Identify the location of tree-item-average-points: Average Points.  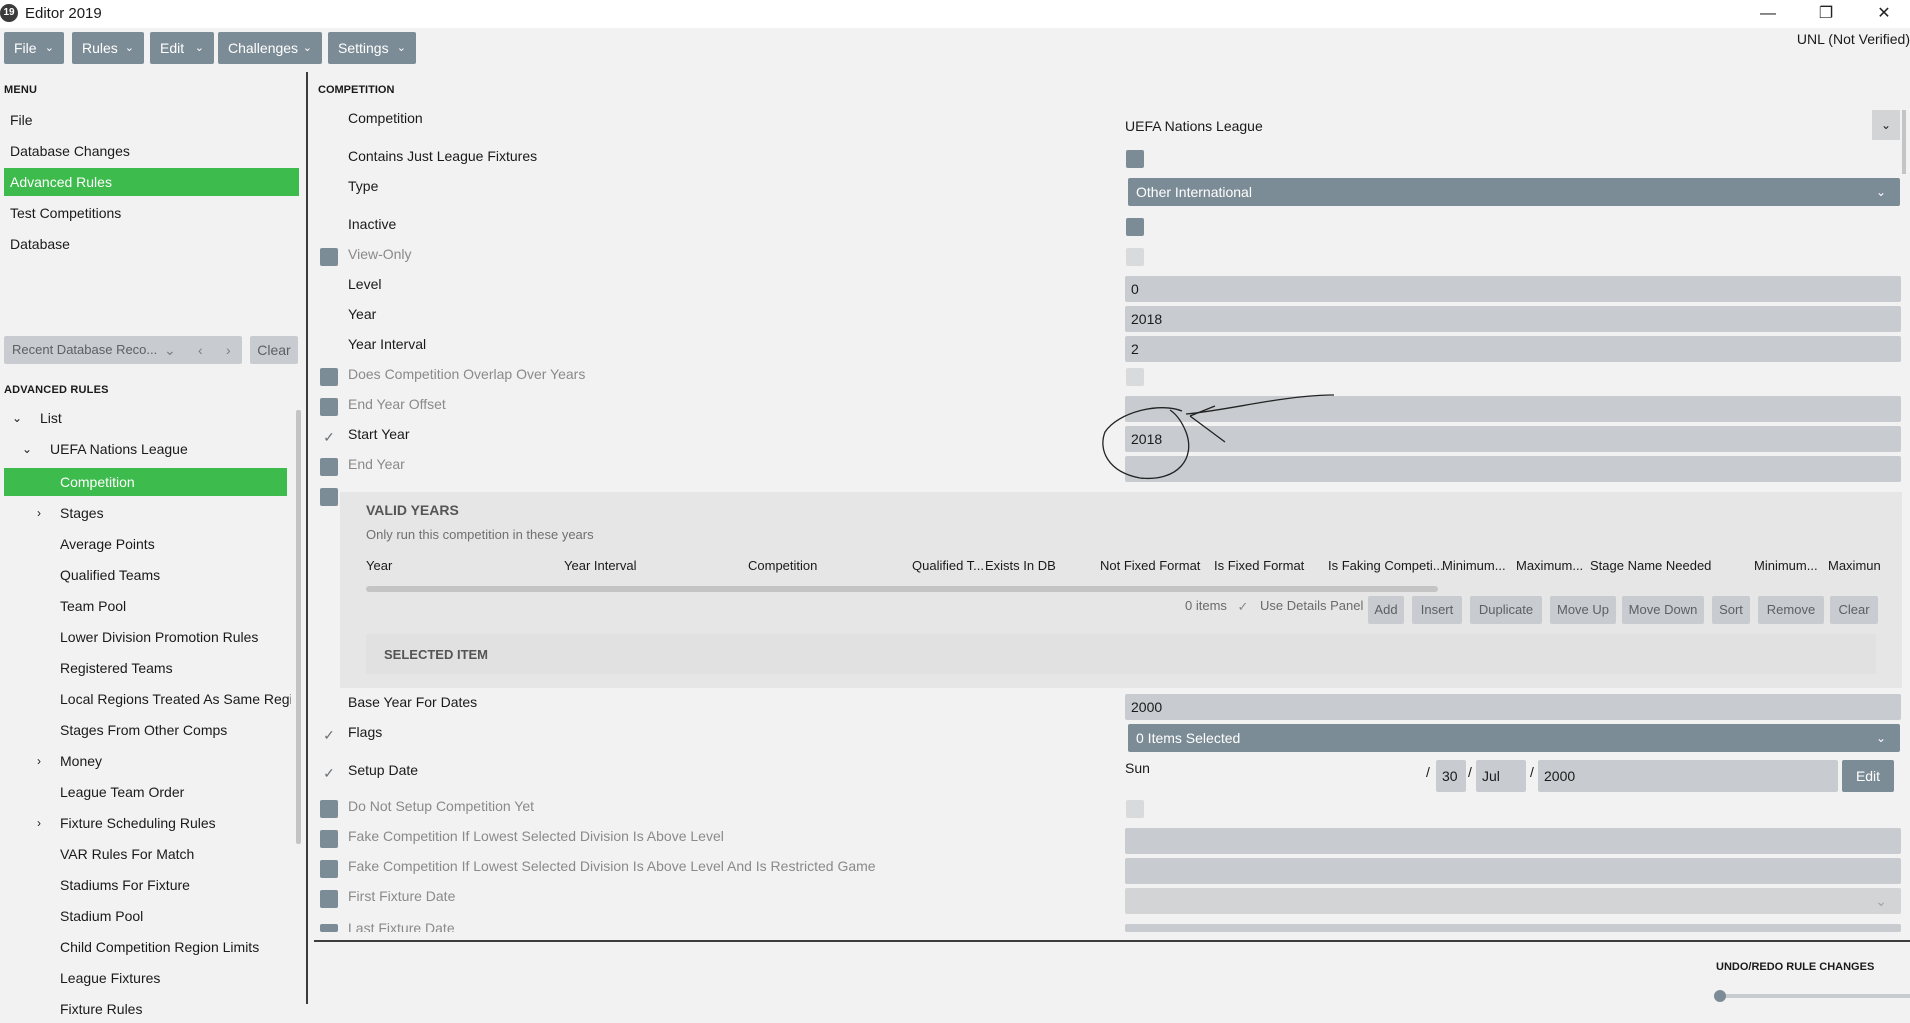
(107, 544).